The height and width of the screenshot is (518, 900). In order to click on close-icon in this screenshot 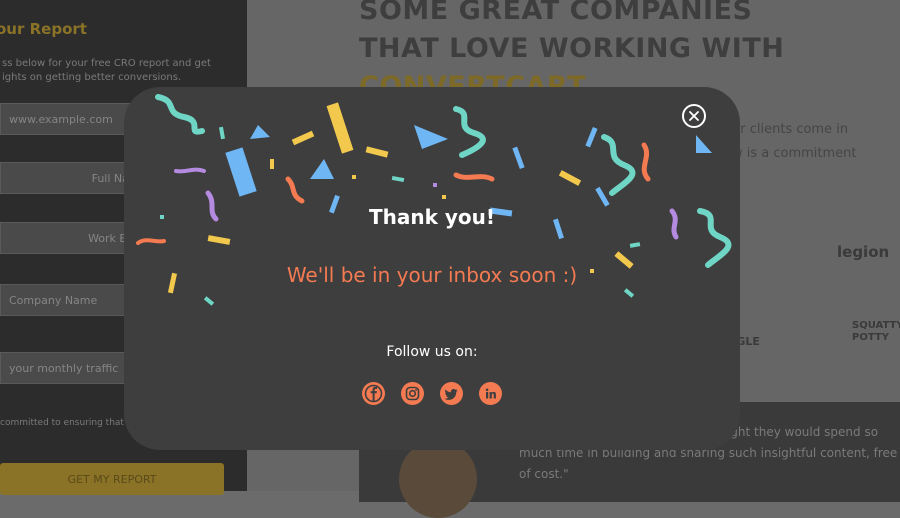, I will do `click(694, 116)`.